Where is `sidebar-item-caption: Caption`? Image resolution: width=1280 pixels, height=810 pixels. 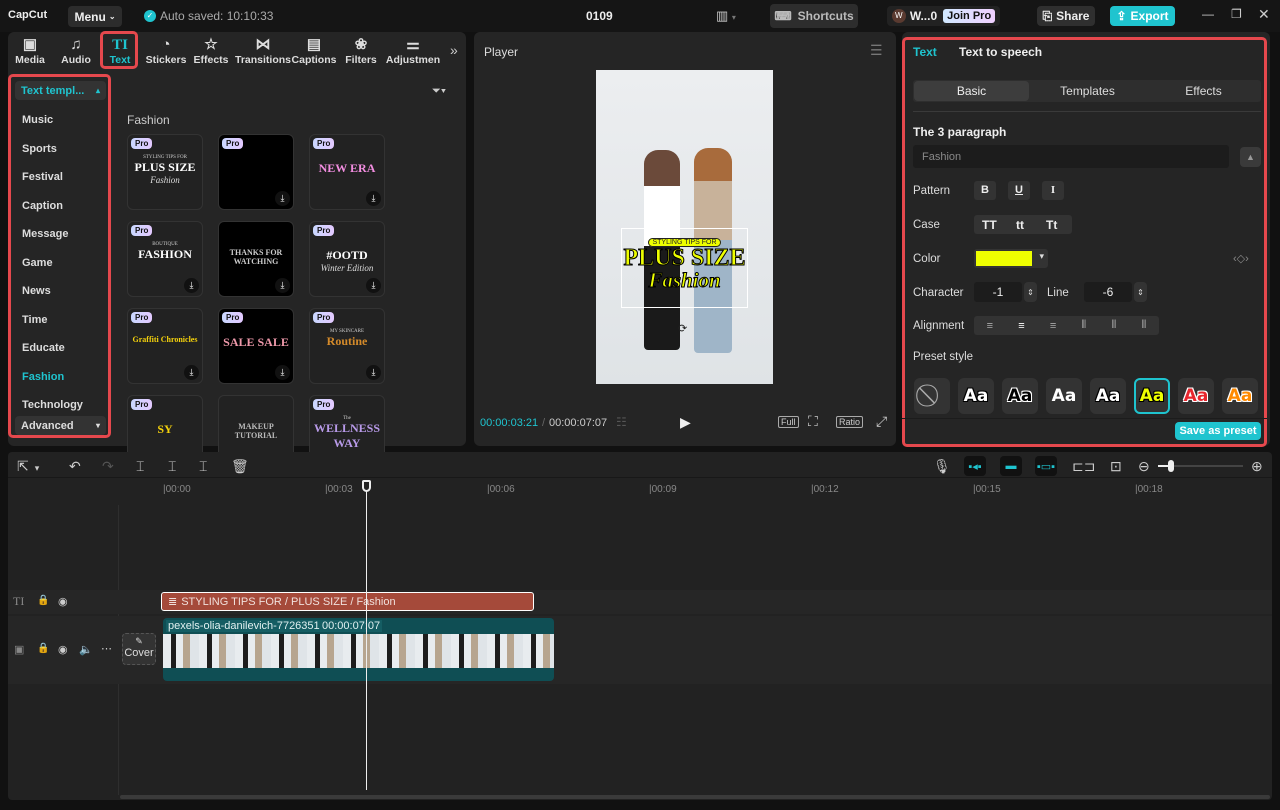
sidebar-item-caption: Caption is located at coordinates (42, 206).